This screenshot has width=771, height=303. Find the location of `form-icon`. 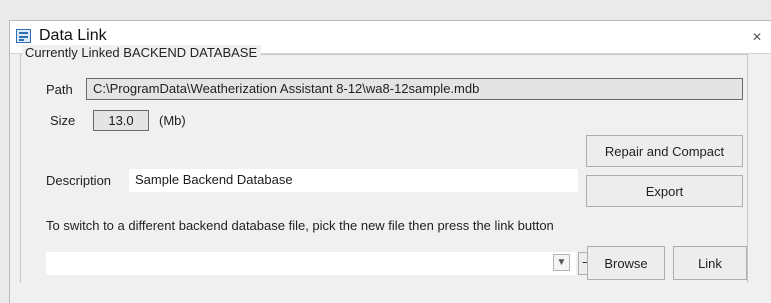

form-icon is located at coordinates (23, 36).